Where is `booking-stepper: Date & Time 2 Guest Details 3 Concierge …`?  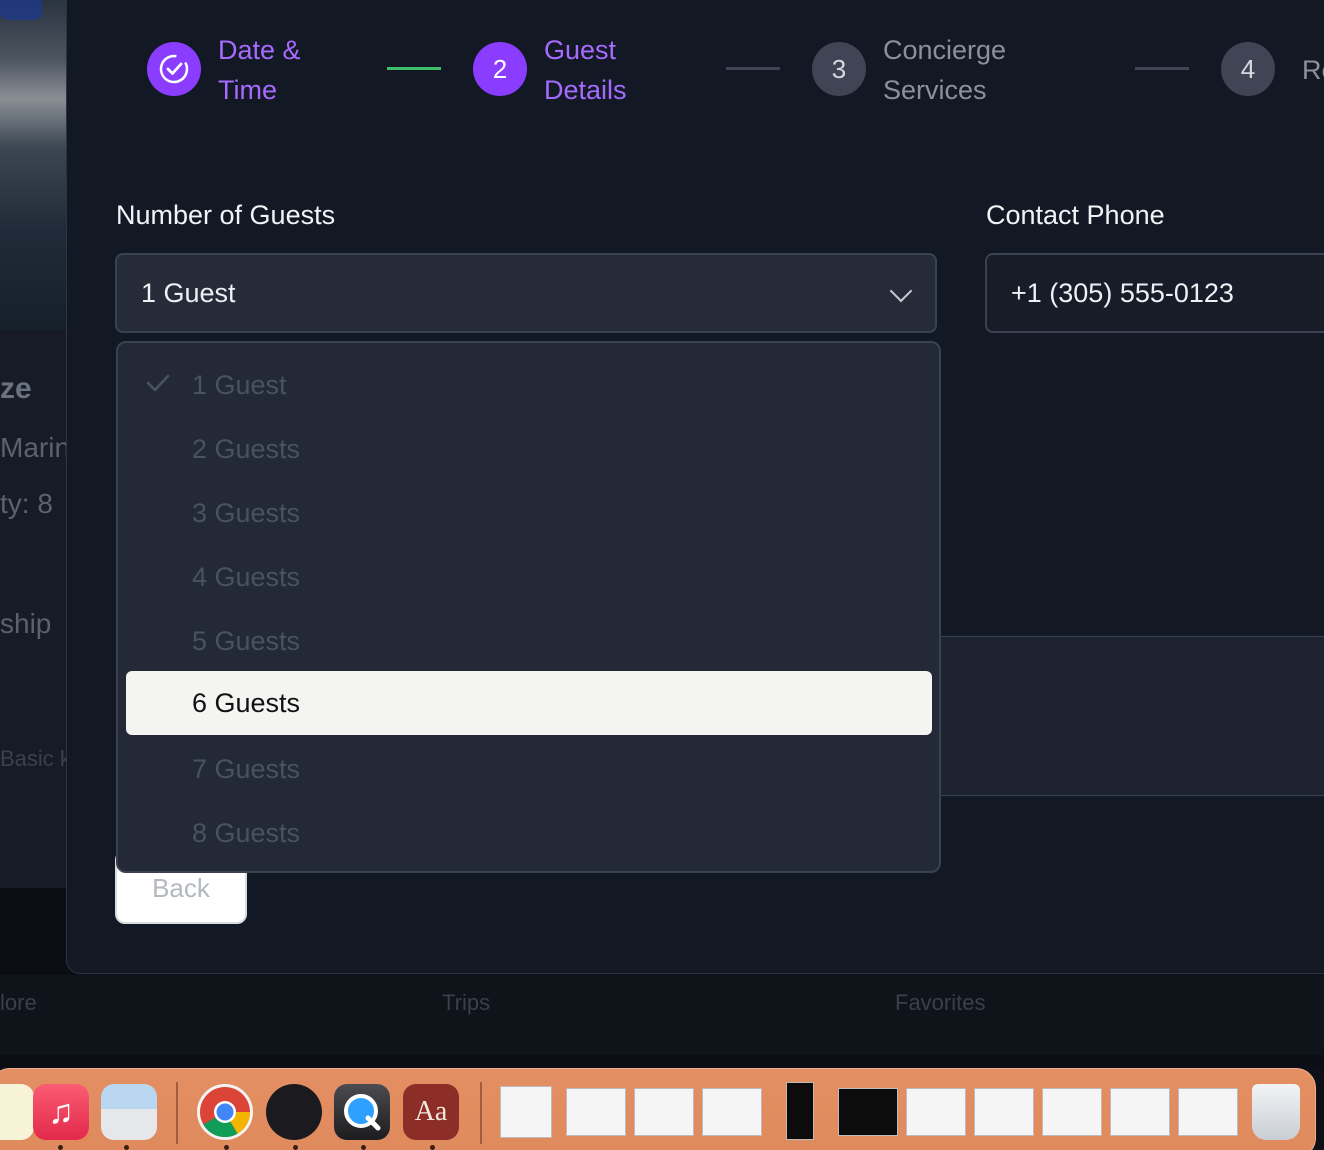 booking-stepper: Date & Time 2 Guest Details 3 Concierge … is located at coordinates (662, 70).